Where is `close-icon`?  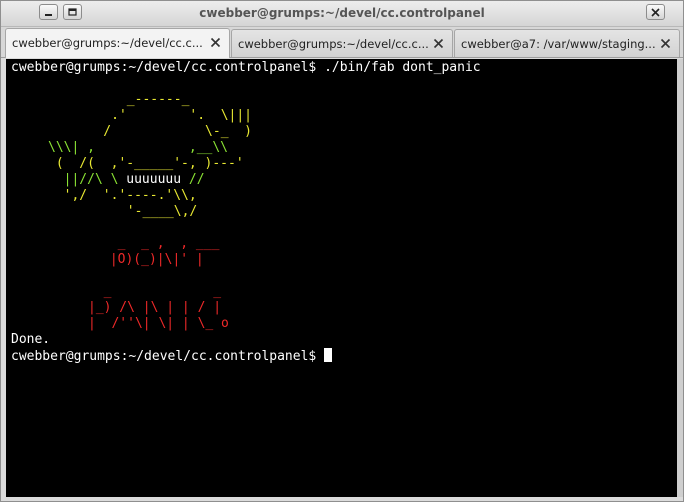
close-icon is located at coordinates (655, 12).